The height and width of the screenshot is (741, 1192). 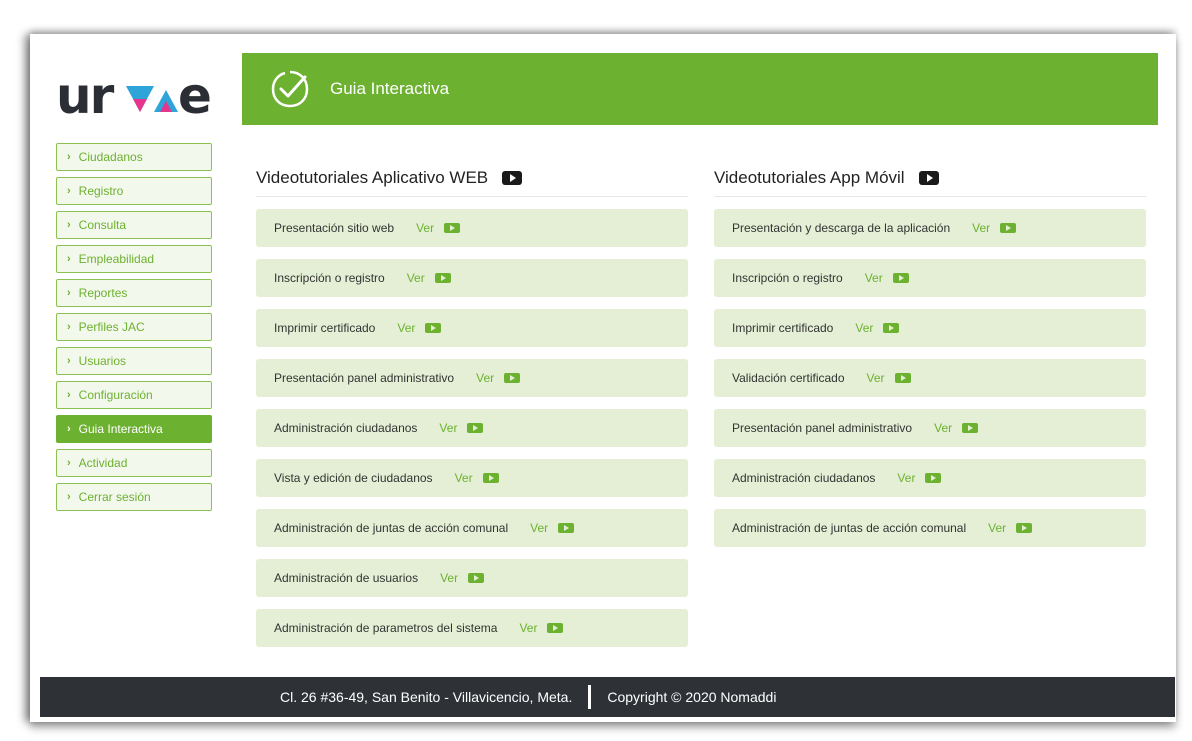 What do you see at coordinates (692, 697) in the screenshot?
I see `footer-copyright: Copyright © 2020 Nomaddi` at bounding box center [692, 697].